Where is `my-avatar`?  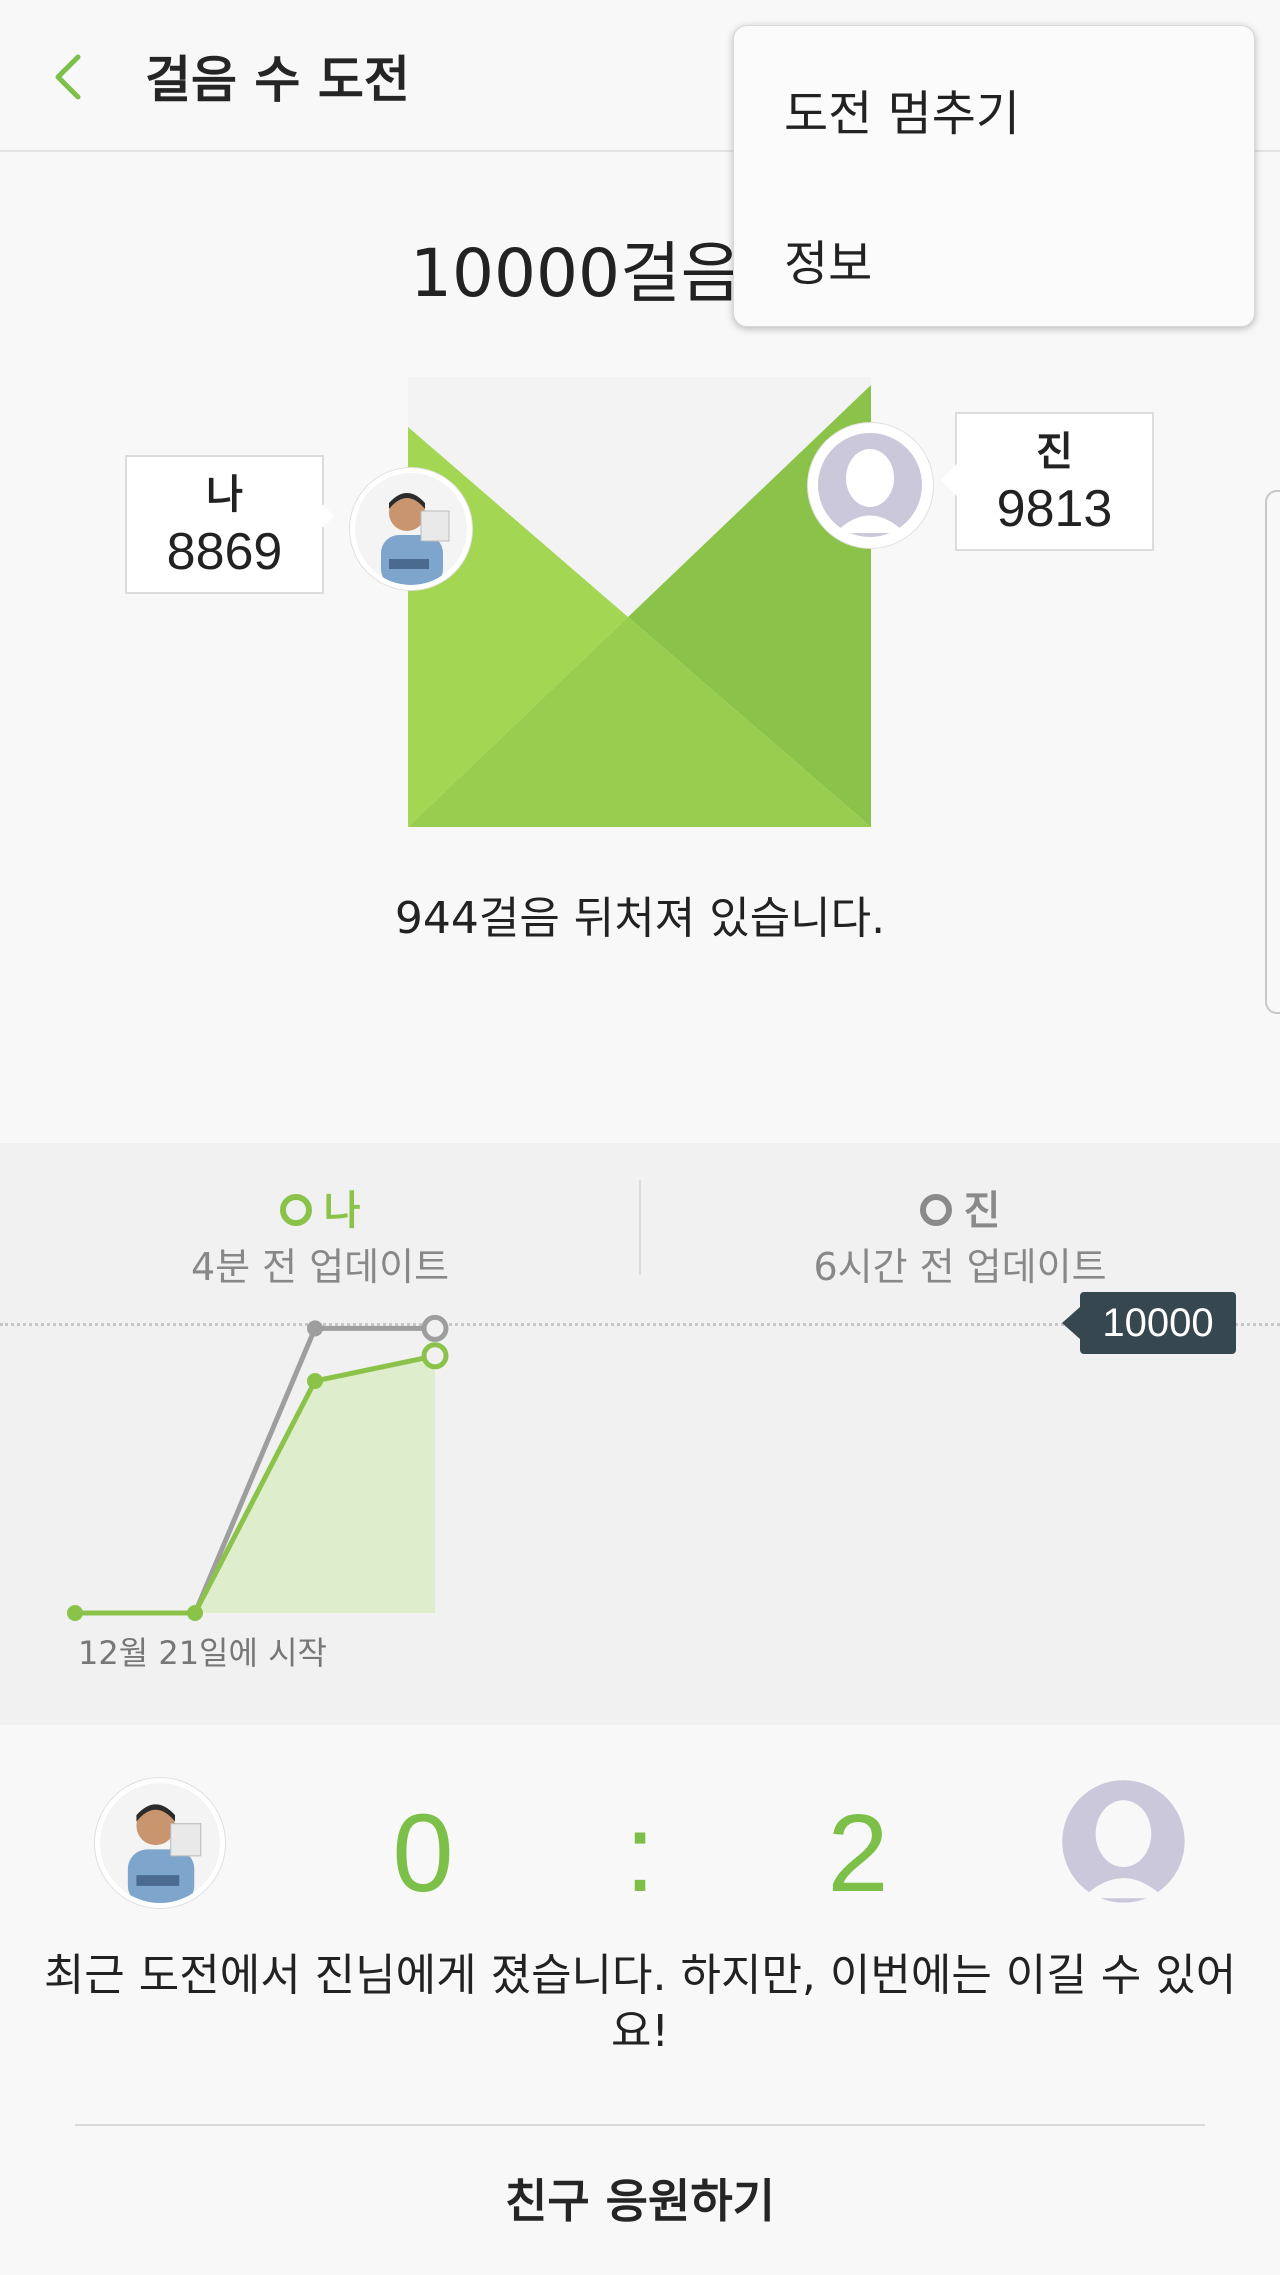
my-avatar is located at coordinates (411, 529).